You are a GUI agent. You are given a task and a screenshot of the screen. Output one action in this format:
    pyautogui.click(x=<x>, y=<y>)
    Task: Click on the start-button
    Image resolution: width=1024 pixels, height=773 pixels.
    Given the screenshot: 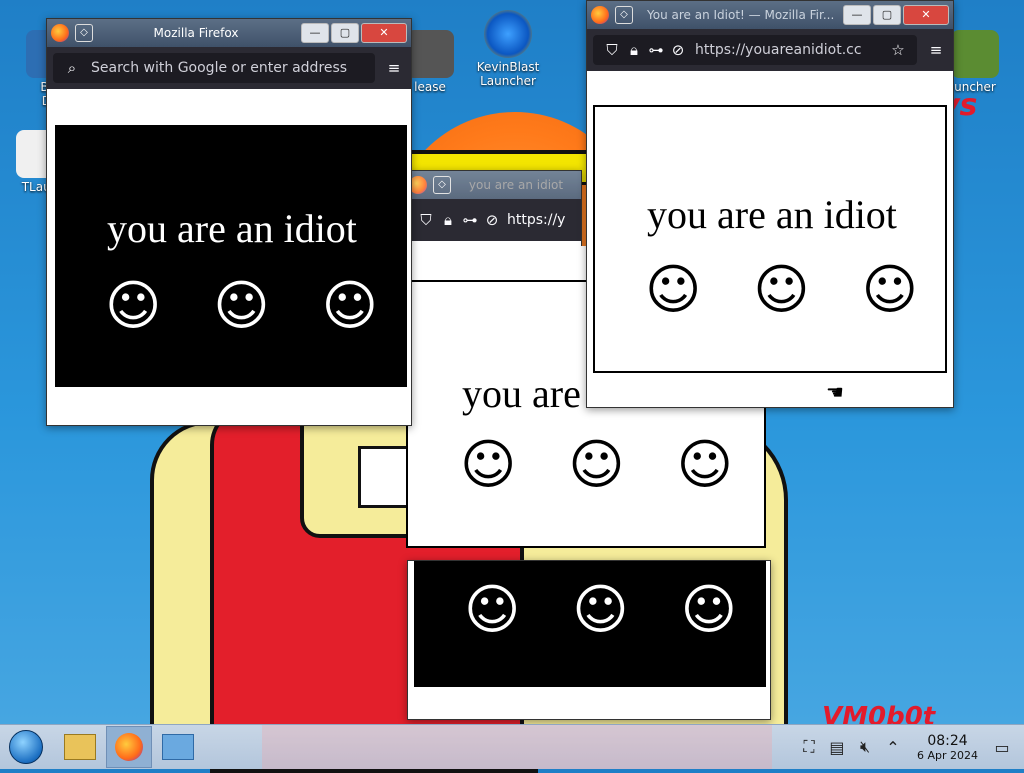 What is the action you would take?
    pyautogui.click(x=26, y=747)
    